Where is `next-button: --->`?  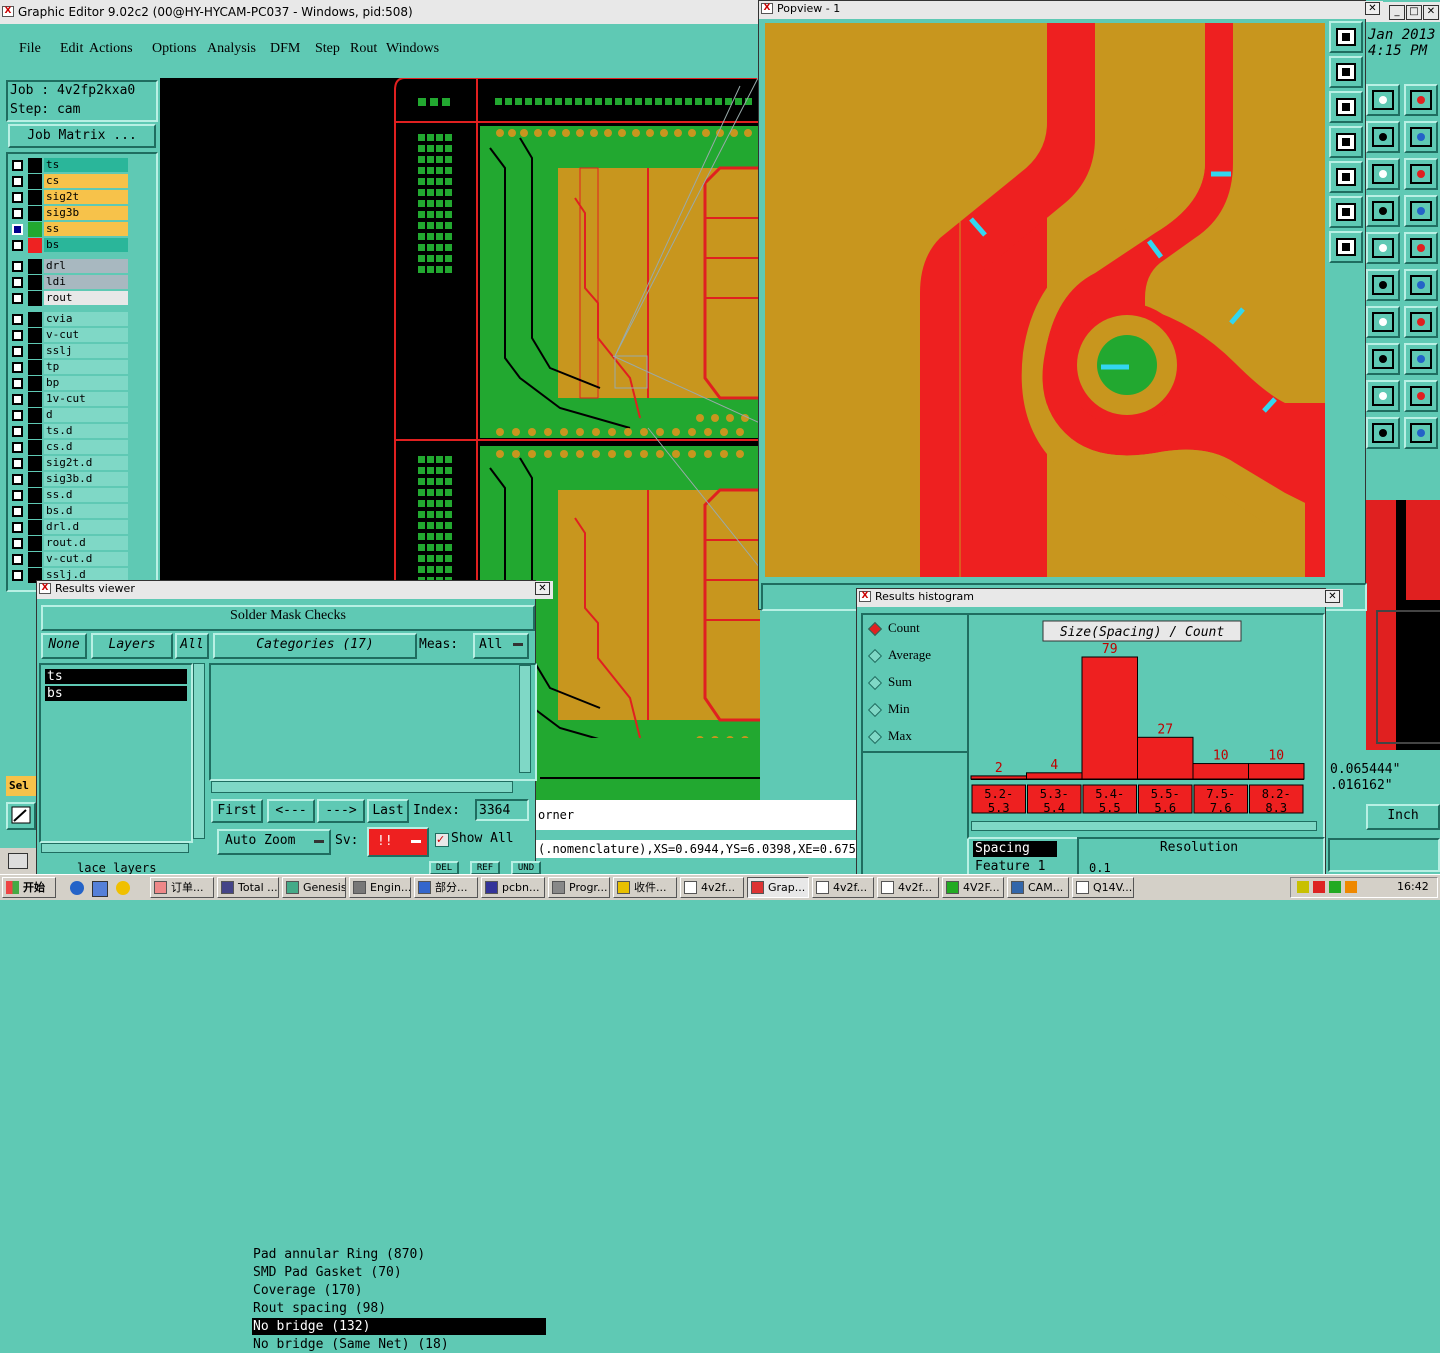
next-button: ---> is located at coordinates (341, 811).